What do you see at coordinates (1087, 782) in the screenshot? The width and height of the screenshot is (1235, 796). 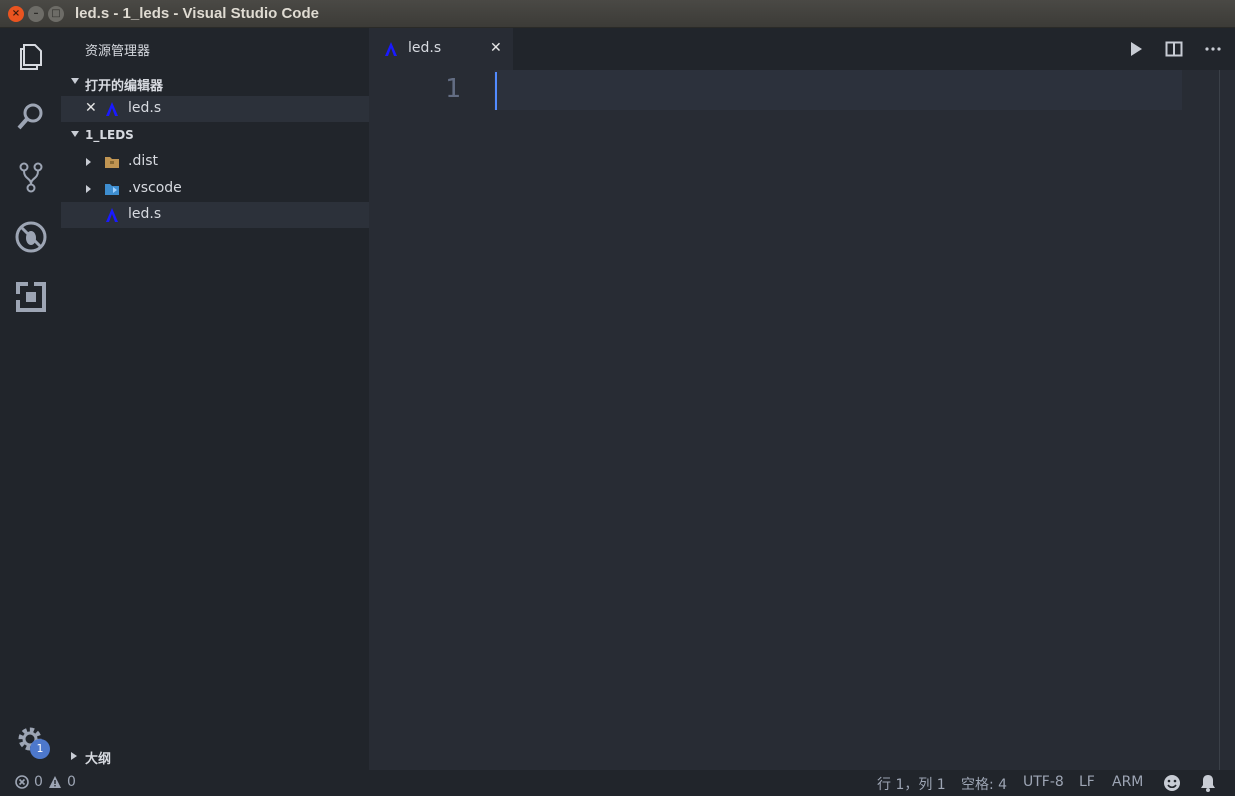 I see `end-of-line: LF` at bounding box center [1087, 782].